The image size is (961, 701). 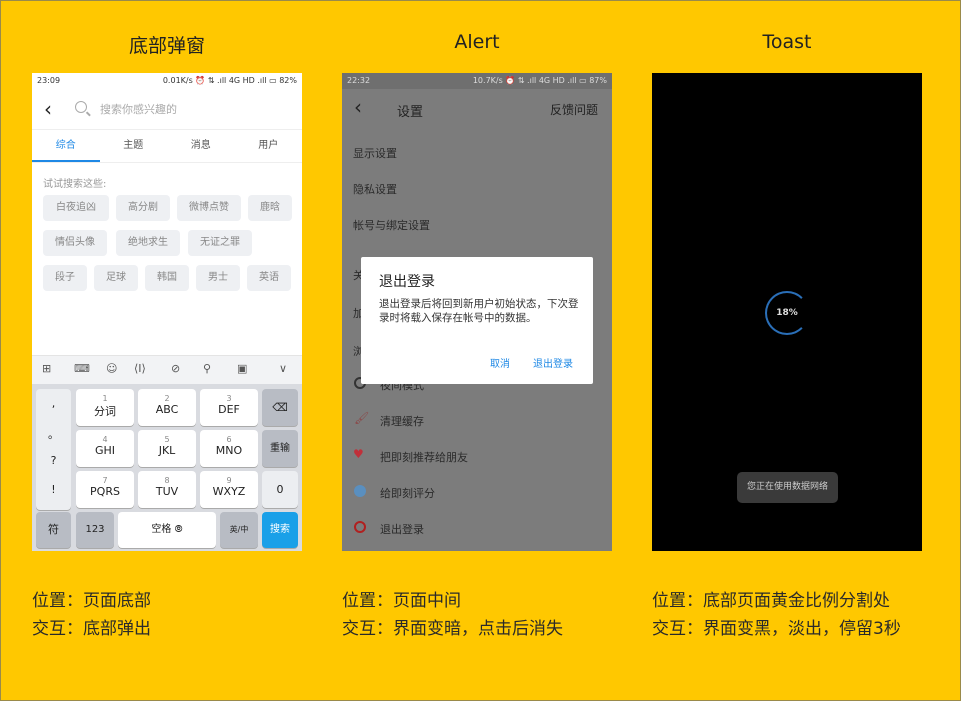 What do you see at coordinates (201, 146) in the screenshot?
I see `tab-messages: 消息` at bounding box center [201, 146].